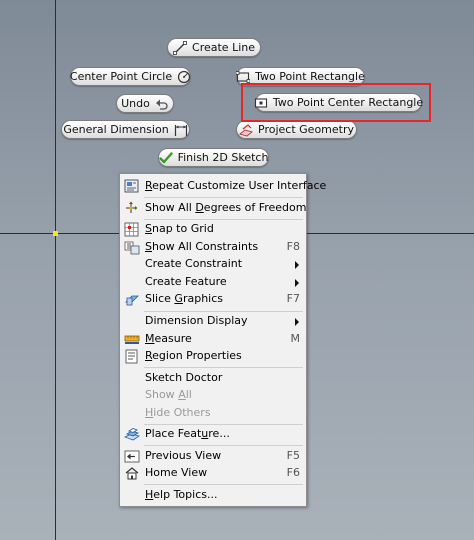 This screenshot has width=474, height=540. Describe the element at coordinates (162, 104) in the screenshot. I see `undo-icon` at that location.